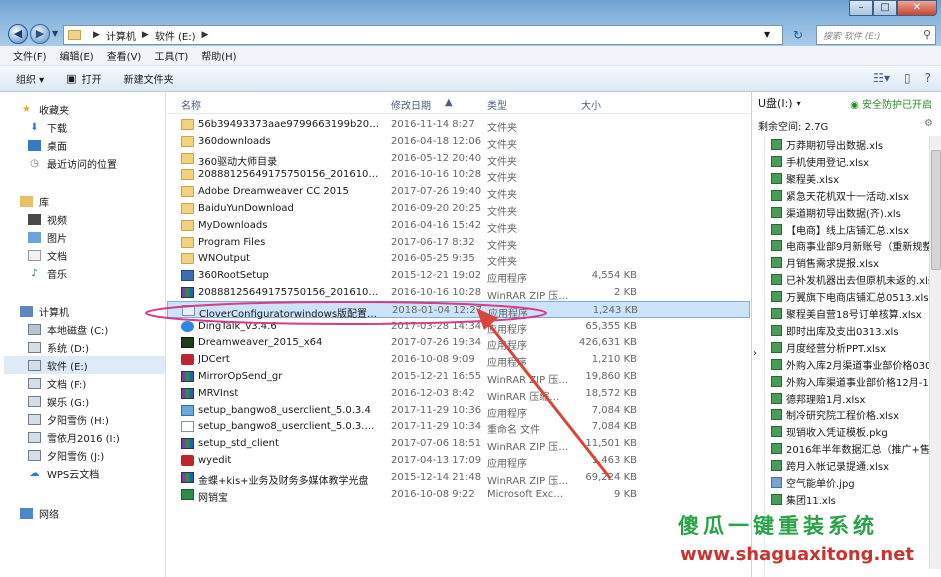 This screenshot has height=577, width=941. Describe the element at coordinates (850, 212) in the screenshot. I see `preview-list-item: 渠道期初导出数据(齐).xls` at that location.